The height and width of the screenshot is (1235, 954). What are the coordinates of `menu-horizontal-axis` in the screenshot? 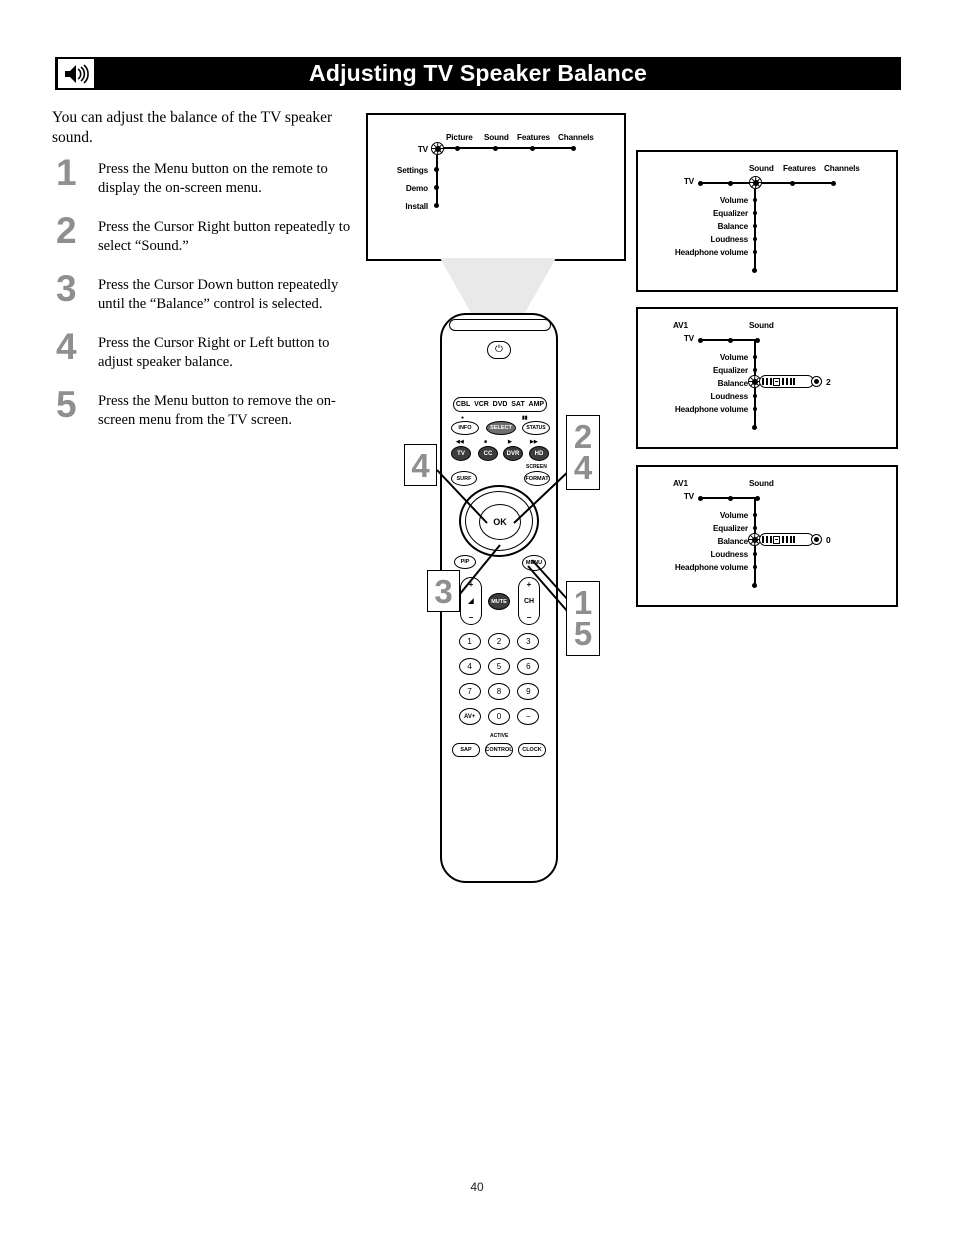 It's located at (767, 183).